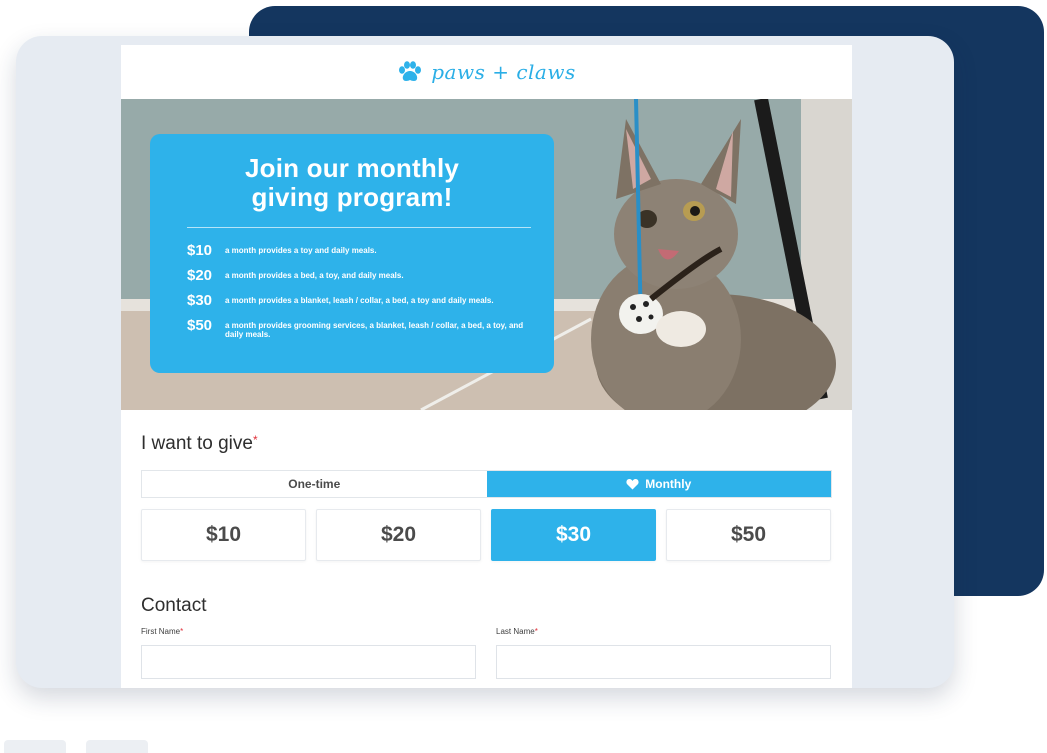 Image resolution: width=1047 pixels, height=753 pixels. I want to click on last-name-group: Last Name*, so click(663, 653).